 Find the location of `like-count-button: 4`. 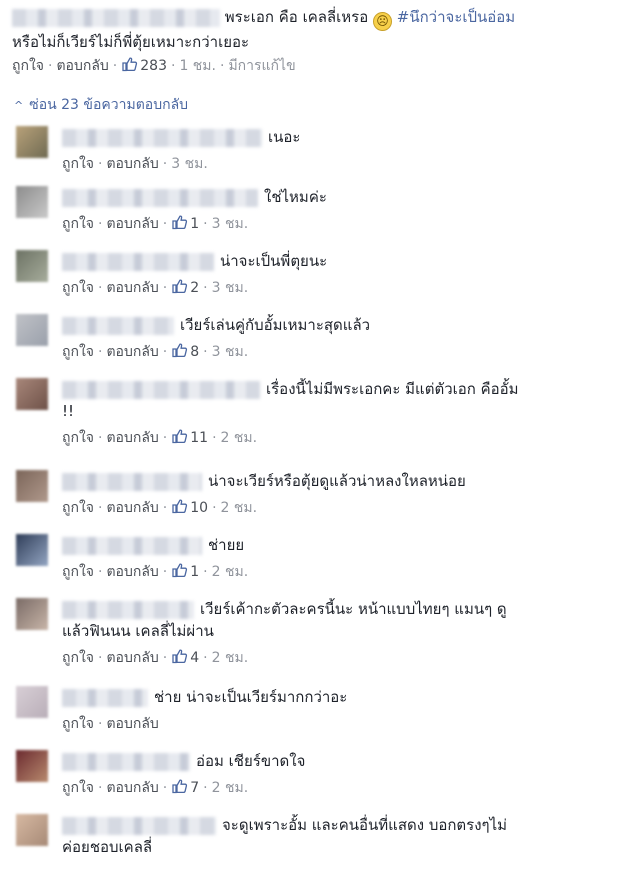

like-count-button: 4 is located at coordinates (185, 657).